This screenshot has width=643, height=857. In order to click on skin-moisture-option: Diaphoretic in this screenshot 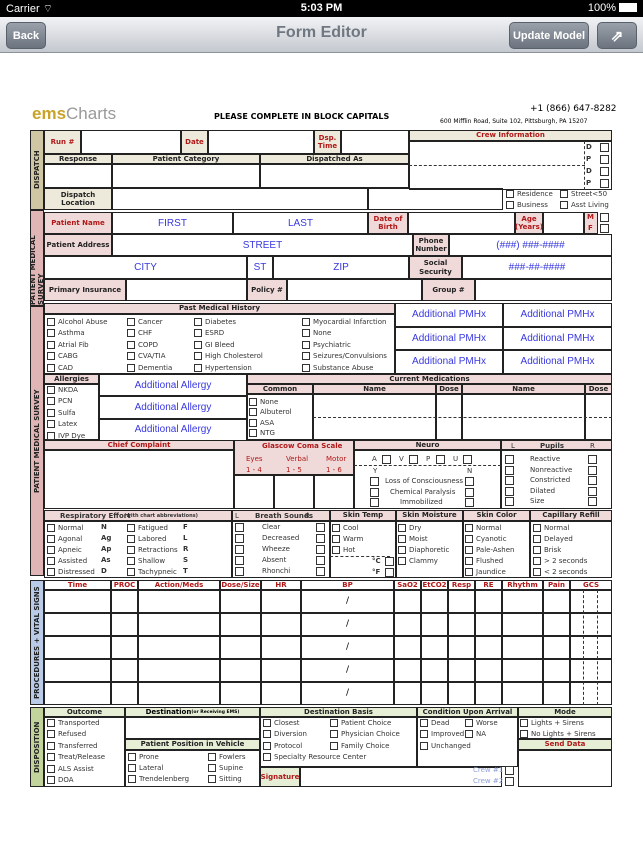, I will do `click(423, 549)`.